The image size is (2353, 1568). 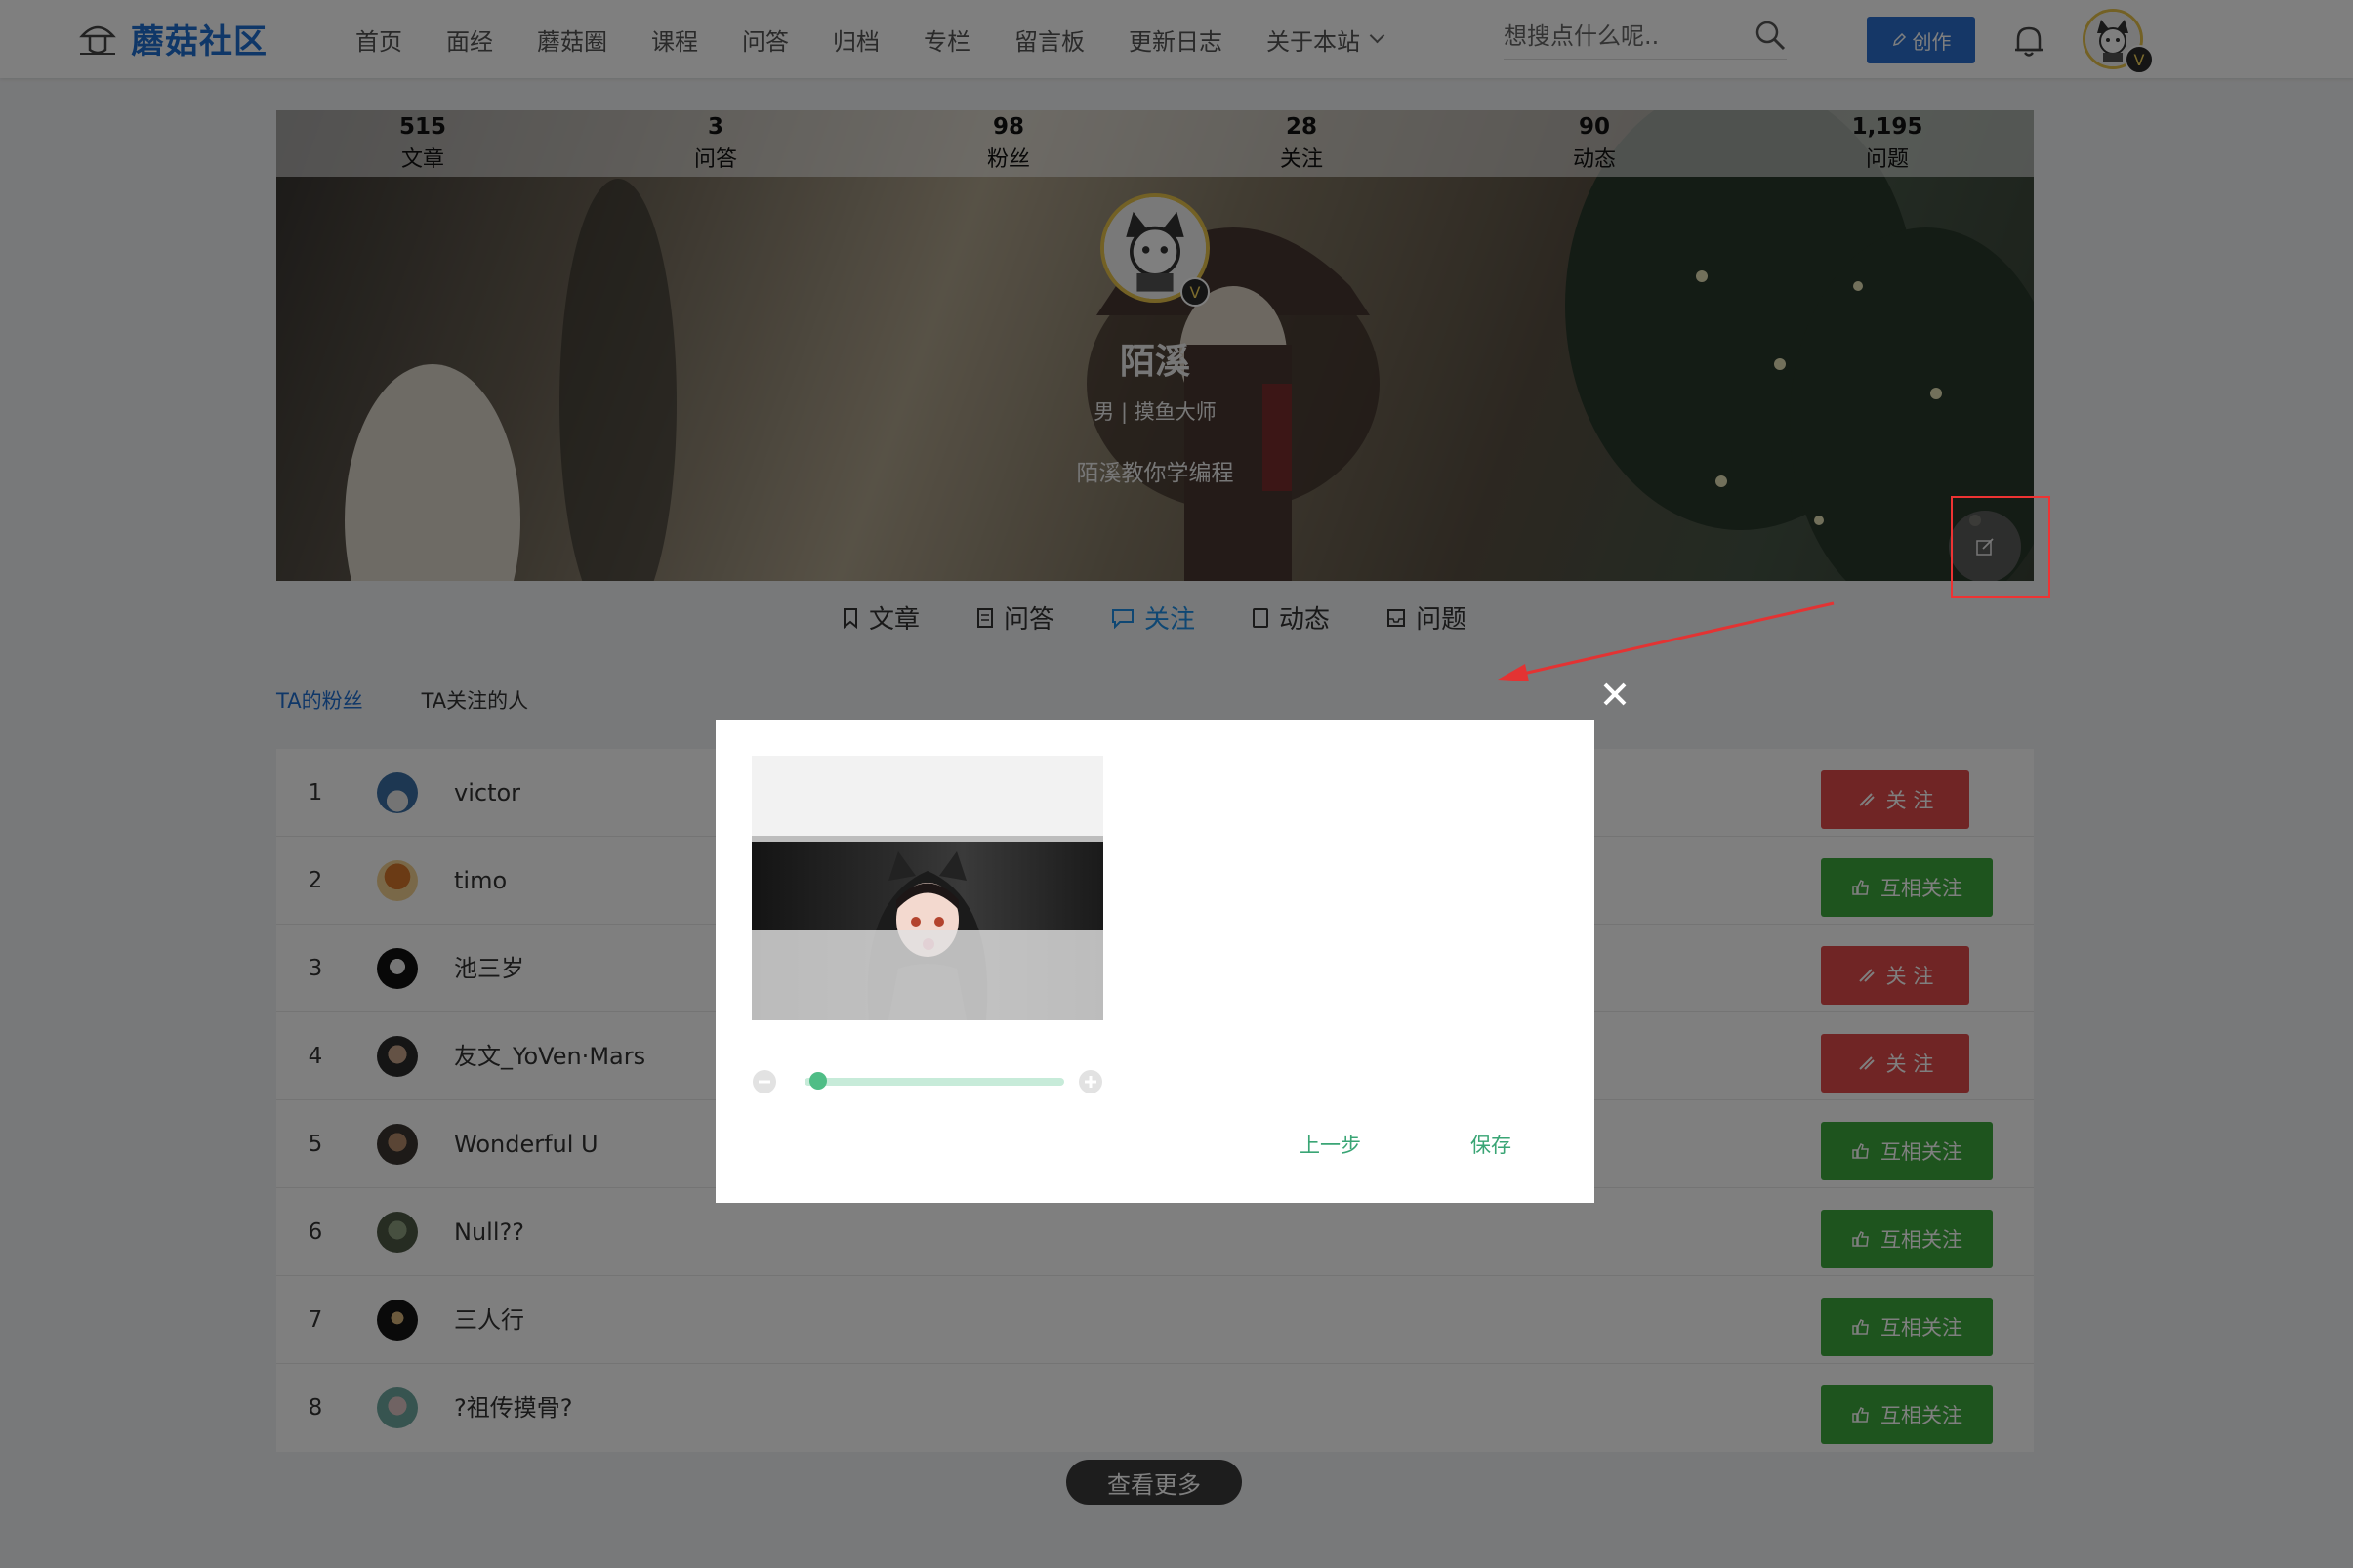 I want to click on image-crop-dialog: 上一步 保存, so click(x=1155, y=961).